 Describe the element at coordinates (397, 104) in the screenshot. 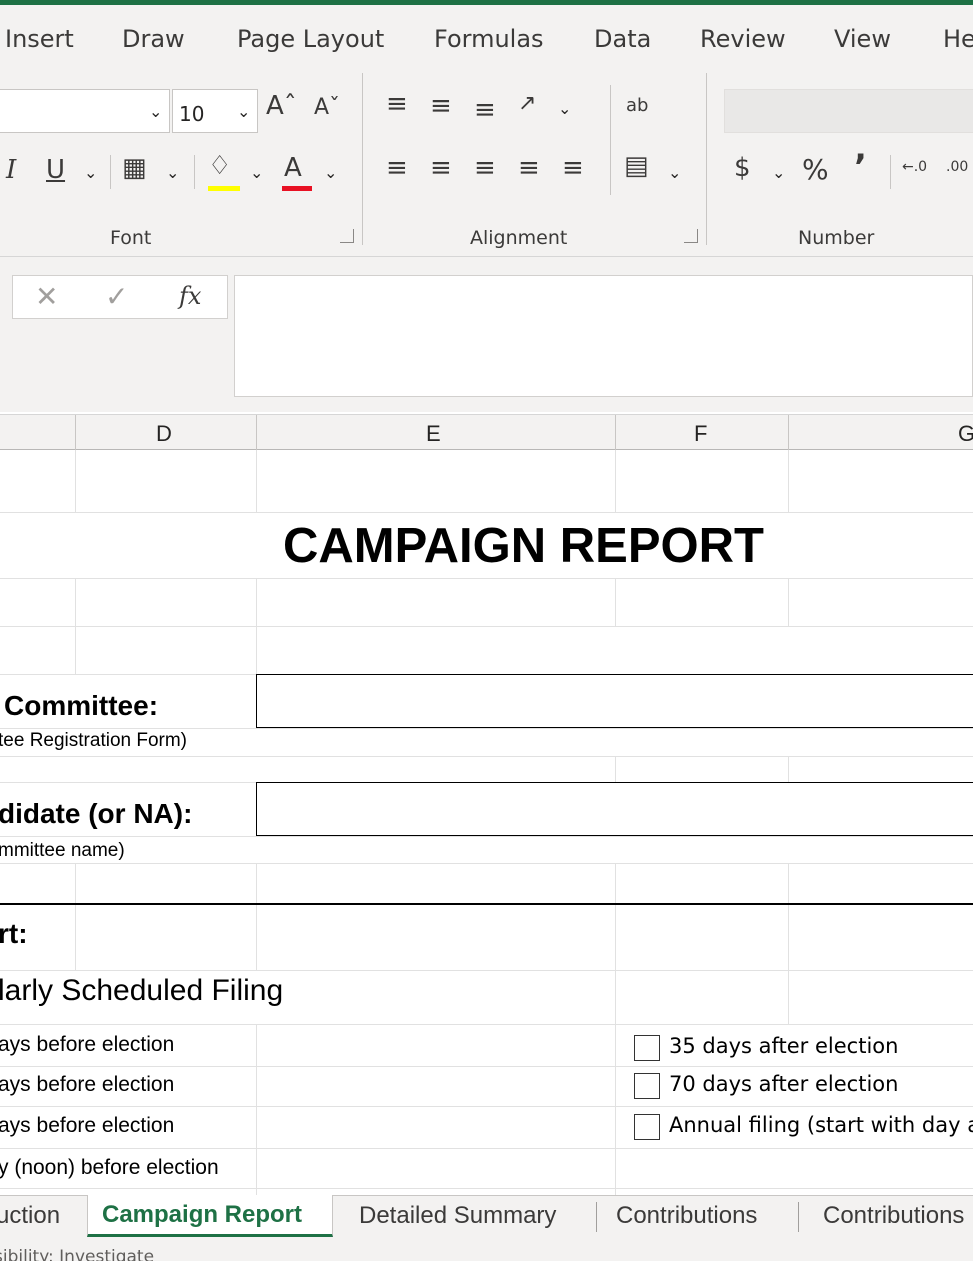

I see `top-align-icon: ≡` at that location.